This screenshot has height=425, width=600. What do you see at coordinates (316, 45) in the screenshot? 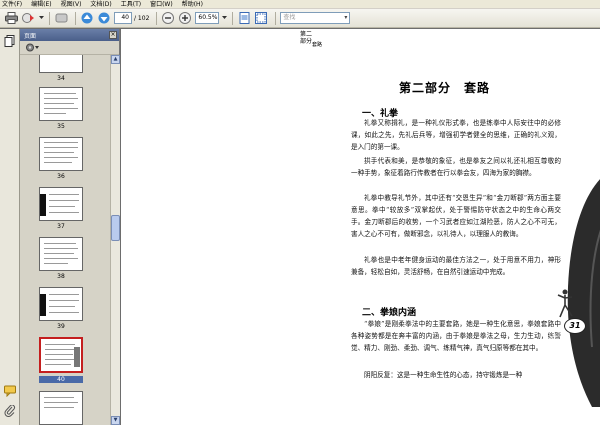
I see `running-header-sub: 套路` at bounding box center [316, 45].